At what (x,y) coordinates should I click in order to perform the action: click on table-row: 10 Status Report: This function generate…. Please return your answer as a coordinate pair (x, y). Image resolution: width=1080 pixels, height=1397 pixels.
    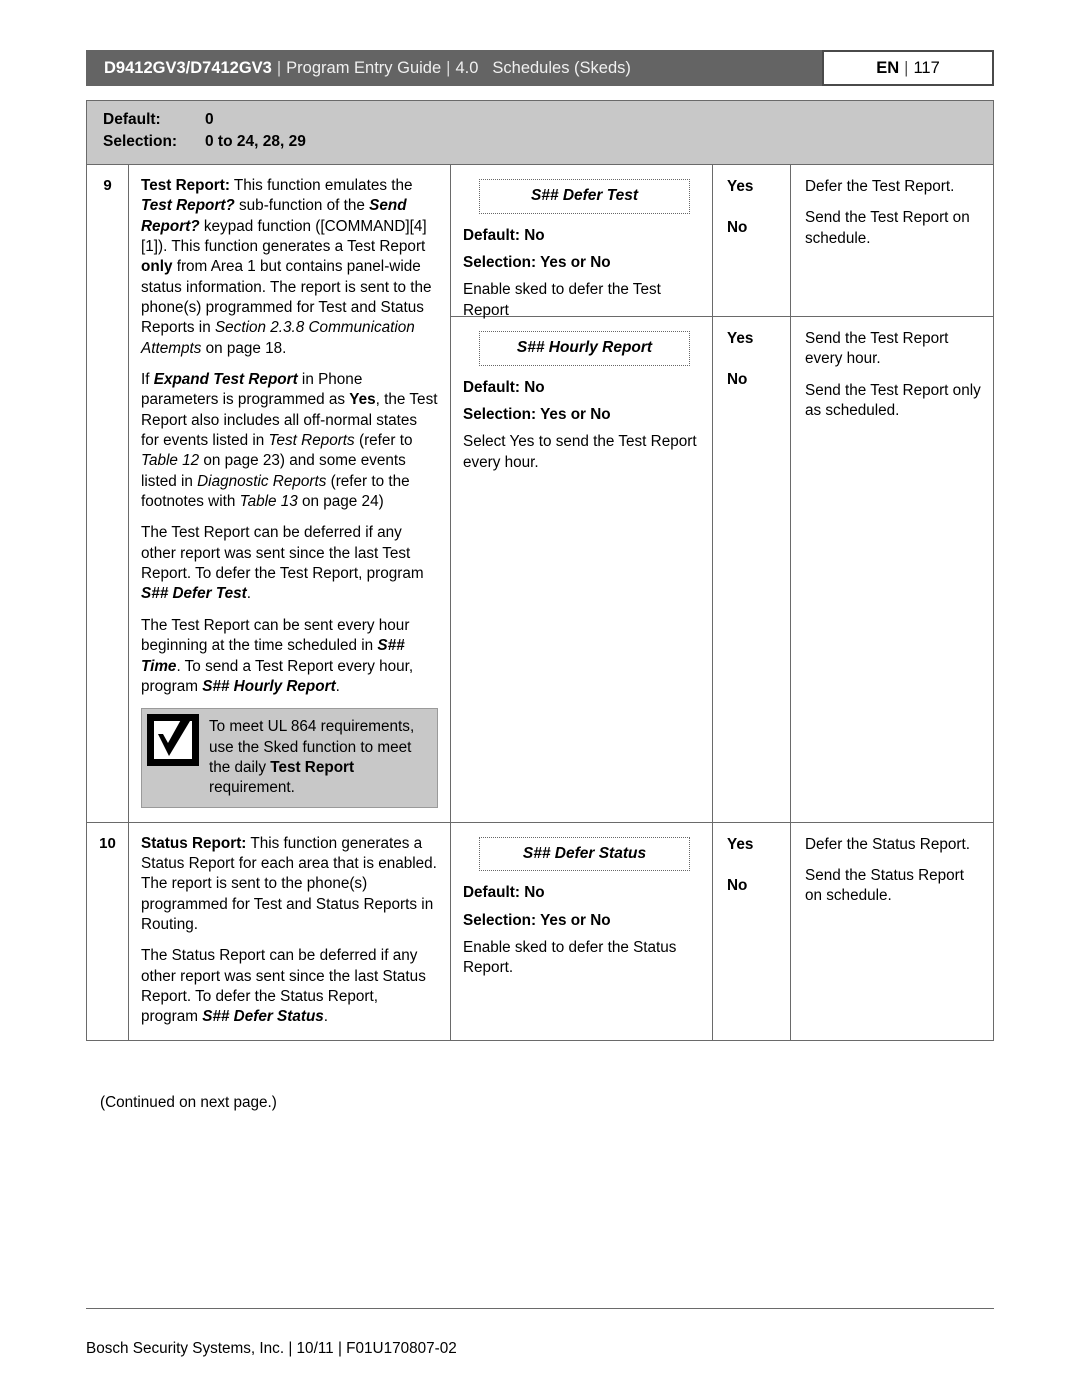
    Looking at the image, I should click on (540, 931).